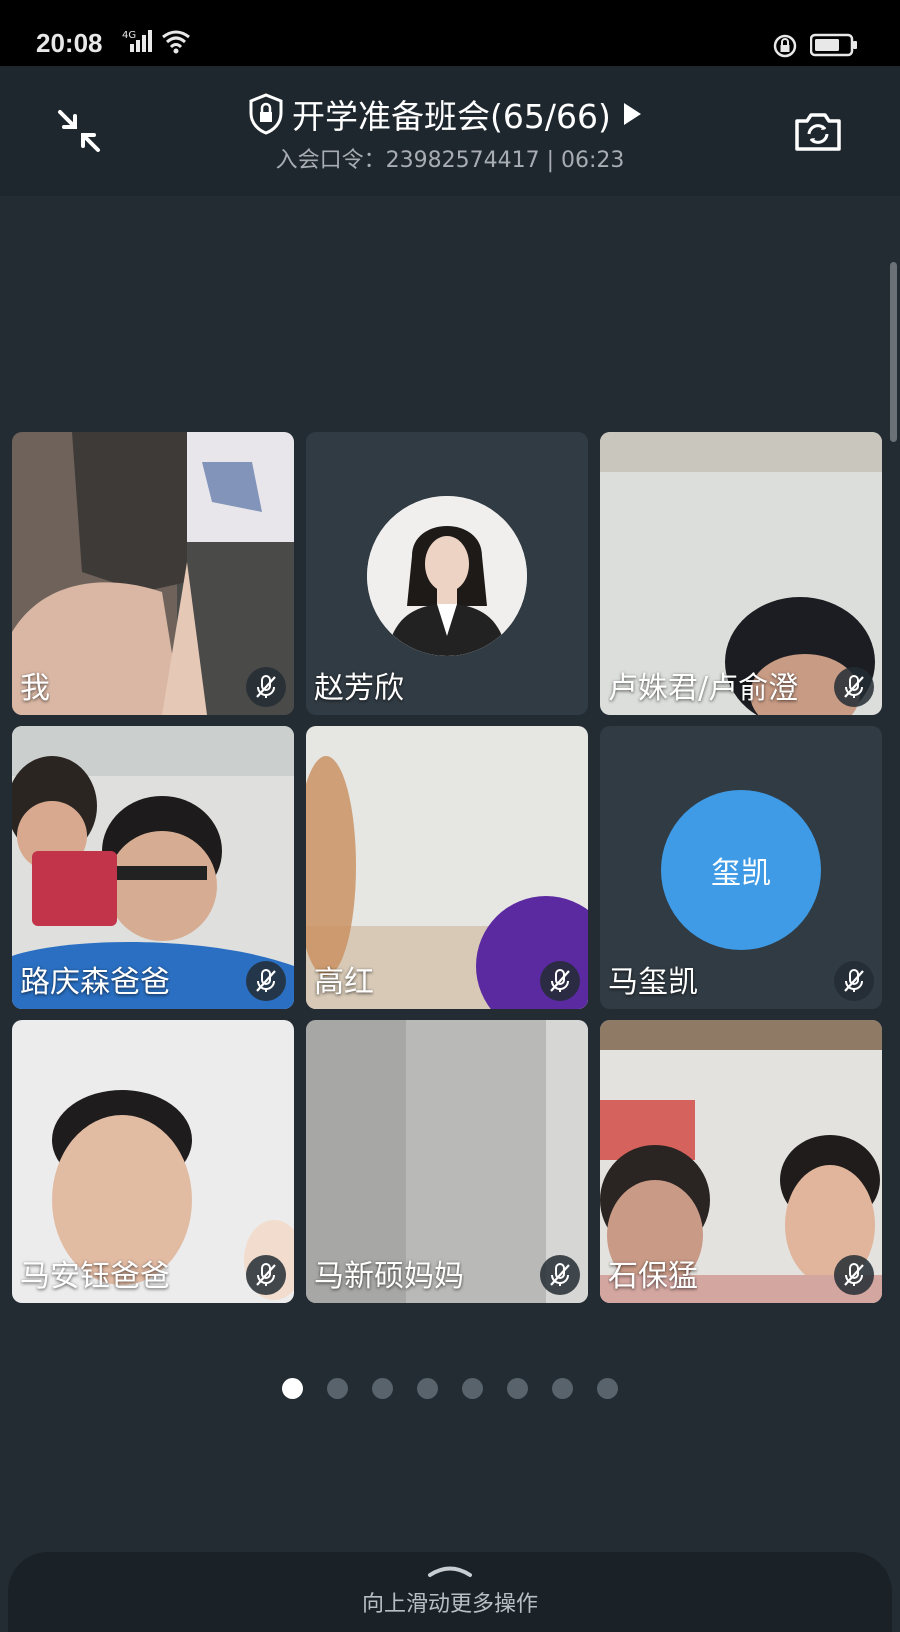 Image resolution: width=900 pixels, height=1632 pixels. Describe the element at coordinates (69, 43) in the screenshot. I see `status-time: 20:08` at that location.